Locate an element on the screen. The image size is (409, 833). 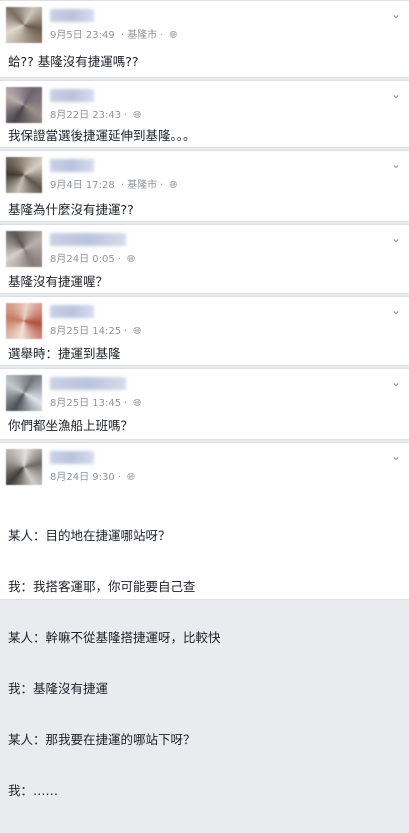
post-date: 9月4日 is located at coordinates (66, 185).